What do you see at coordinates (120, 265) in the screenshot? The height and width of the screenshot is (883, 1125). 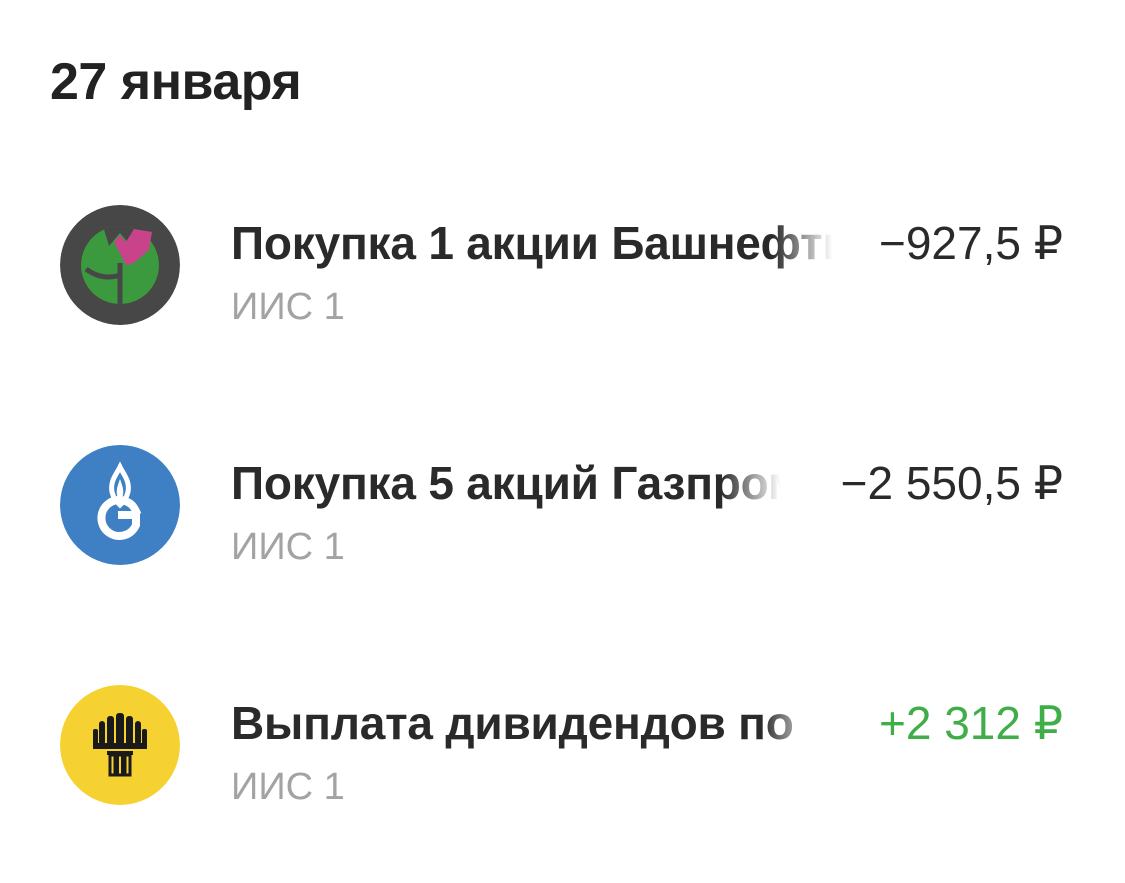 I see `bashneft-logo-icon` at bounding box center [120, 265].